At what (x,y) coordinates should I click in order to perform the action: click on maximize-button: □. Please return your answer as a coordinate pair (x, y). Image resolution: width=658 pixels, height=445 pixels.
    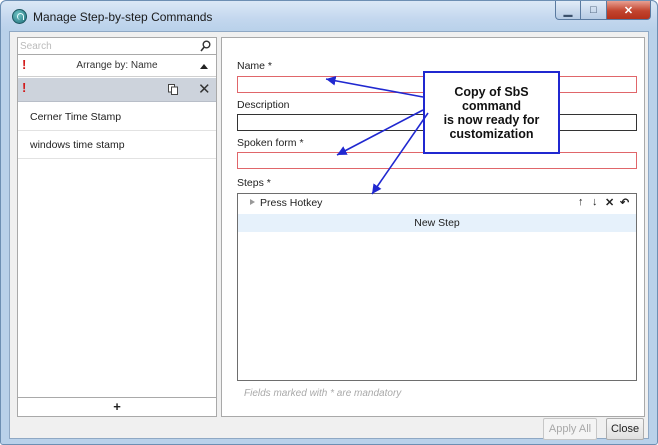
    Looking at the image, I should click on (594, 10).